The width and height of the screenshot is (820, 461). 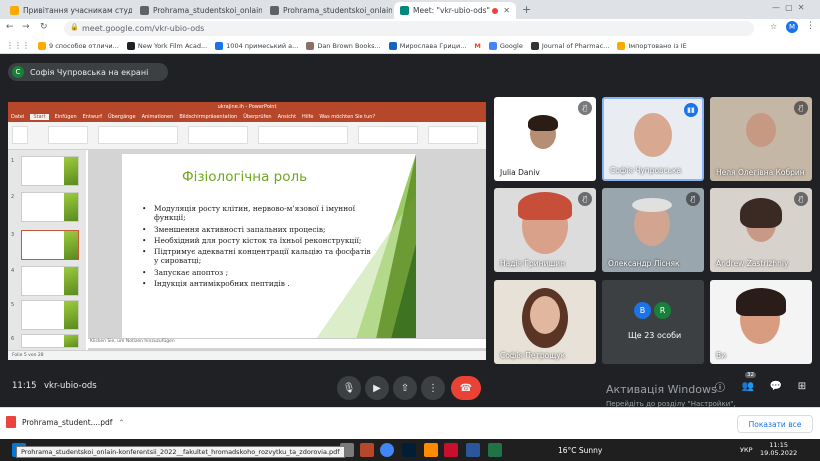 What do you see at coordinates (404, 10) in the screenshot?
I see `meet-favicon-icon` at bounding box center [404, 10].